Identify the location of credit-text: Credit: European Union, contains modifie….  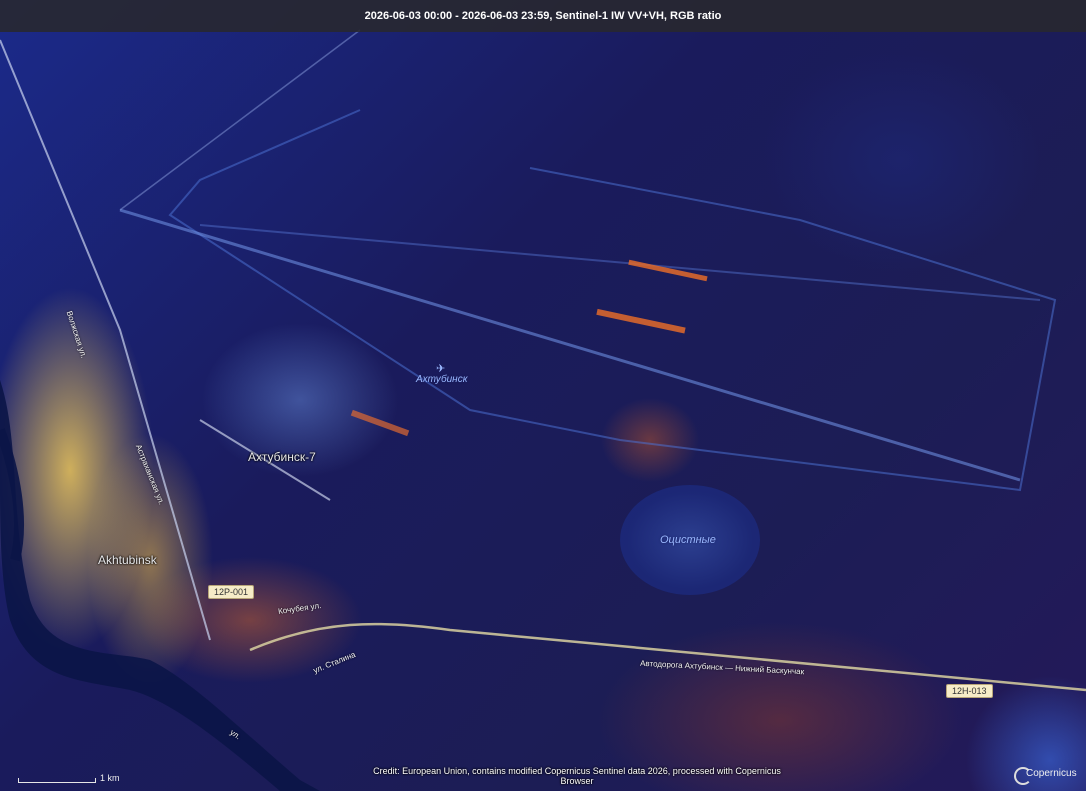
(577, 776).